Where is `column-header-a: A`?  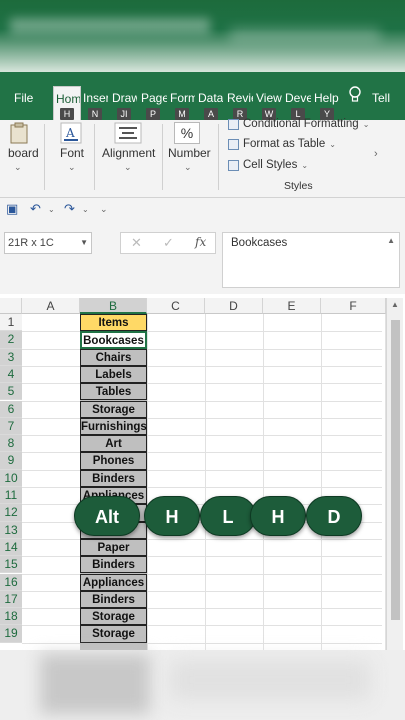
column-header-a: A is located at coordinates (51, 306).